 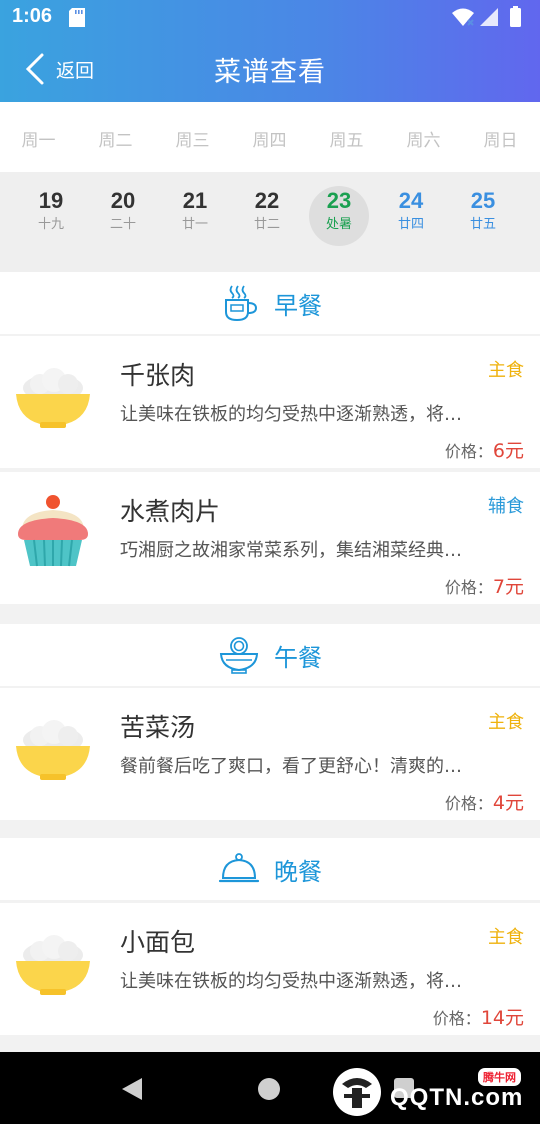 I want to click on date-cell: 22 廿二, so click(x=267, y=216).